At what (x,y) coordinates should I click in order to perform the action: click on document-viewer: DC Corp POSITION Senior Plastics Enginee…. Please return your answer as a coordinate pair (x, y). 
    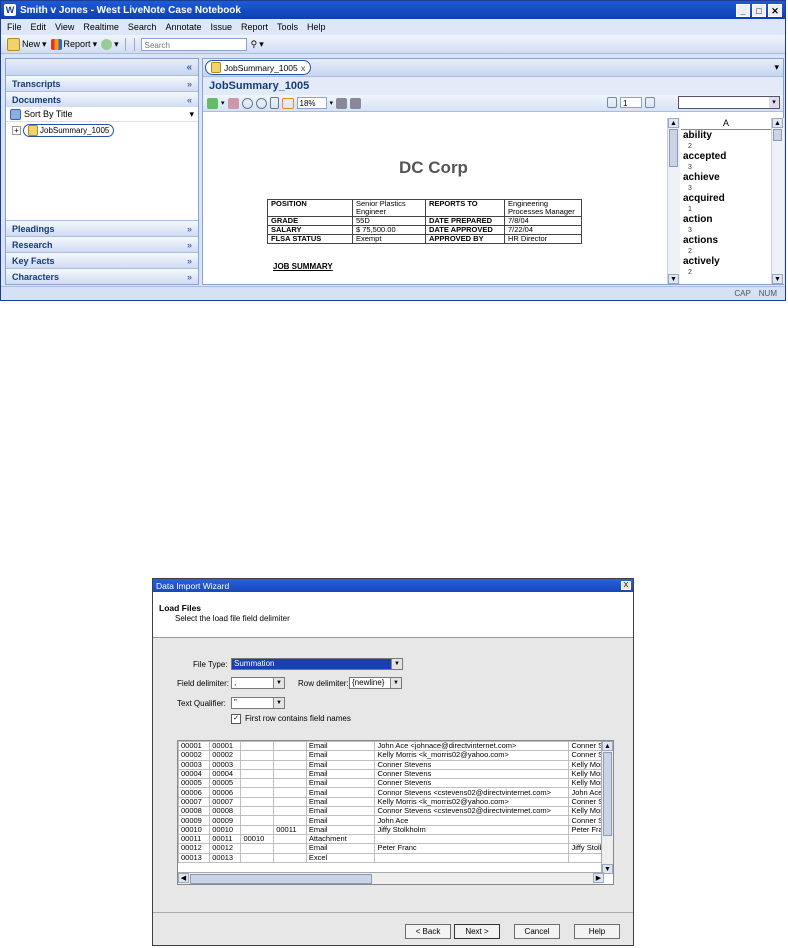
    Looking at the image, I should click on (435, 201).